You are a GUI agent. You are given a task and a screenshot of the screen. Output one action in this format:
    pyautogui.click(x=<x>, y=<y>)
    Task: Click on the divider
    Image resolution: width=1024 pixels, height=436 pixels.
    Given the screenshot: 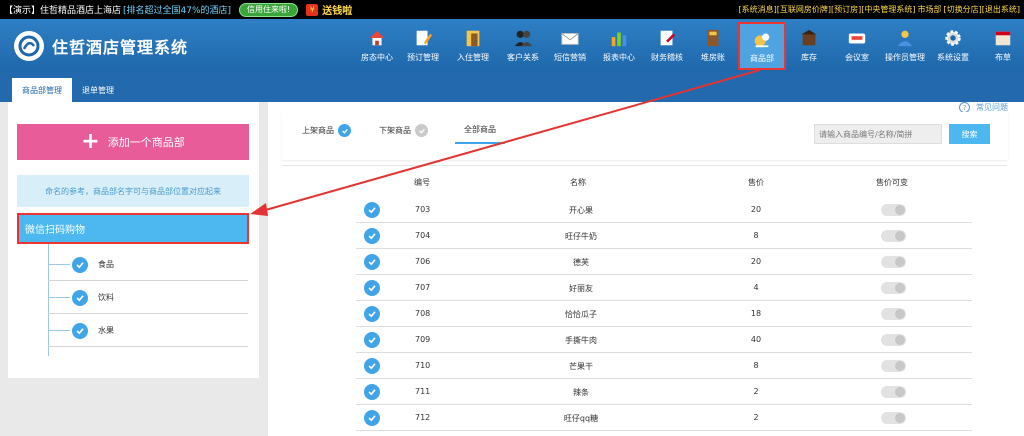 What is the action you would take?
    pyautogui.click(x=644, y=165)
    